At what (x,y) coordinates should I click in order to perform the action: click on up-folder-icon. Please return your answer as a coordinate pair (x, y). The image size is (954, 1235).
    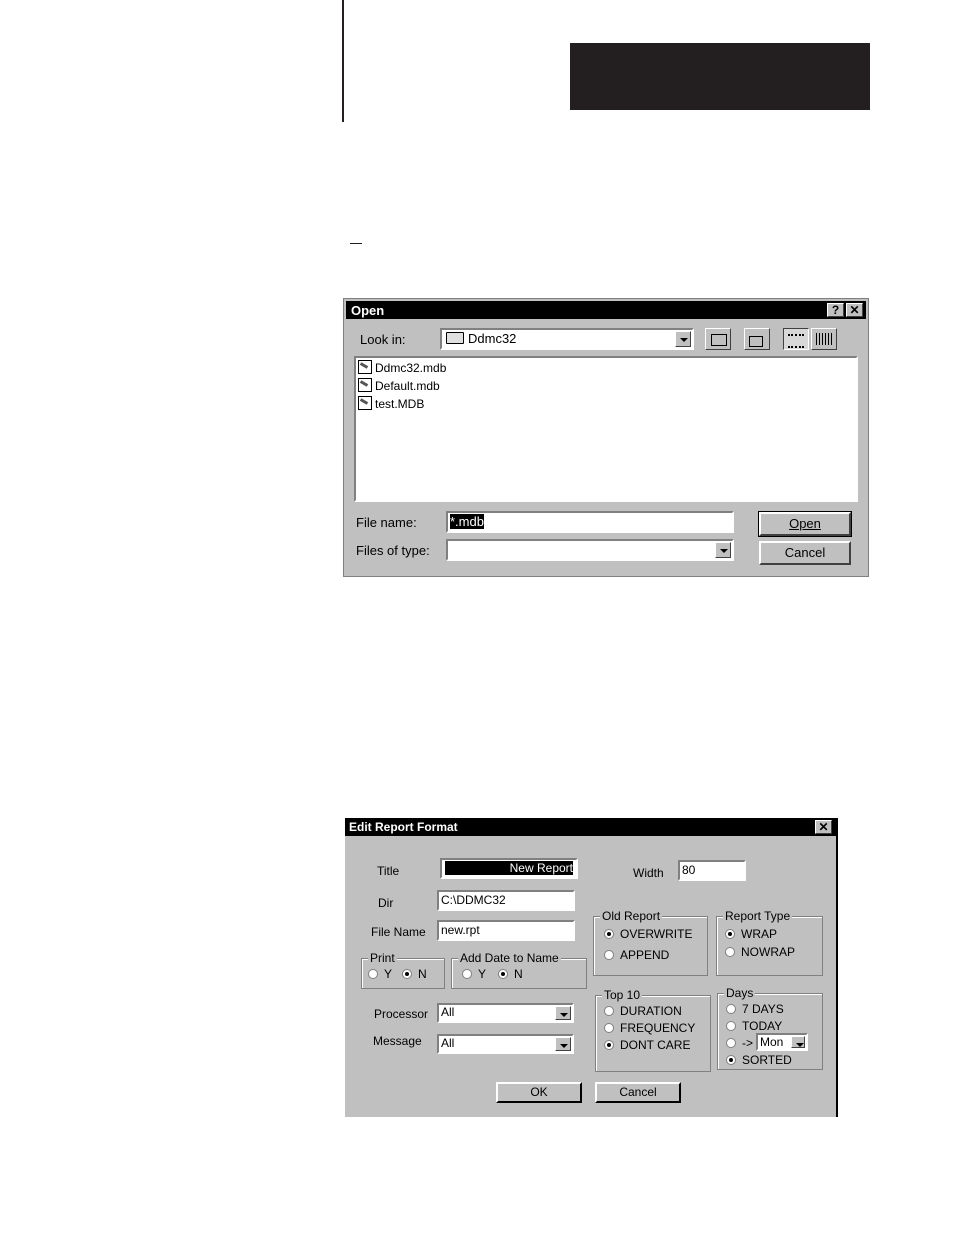
    Looking at the image, I should click on (719, 340).